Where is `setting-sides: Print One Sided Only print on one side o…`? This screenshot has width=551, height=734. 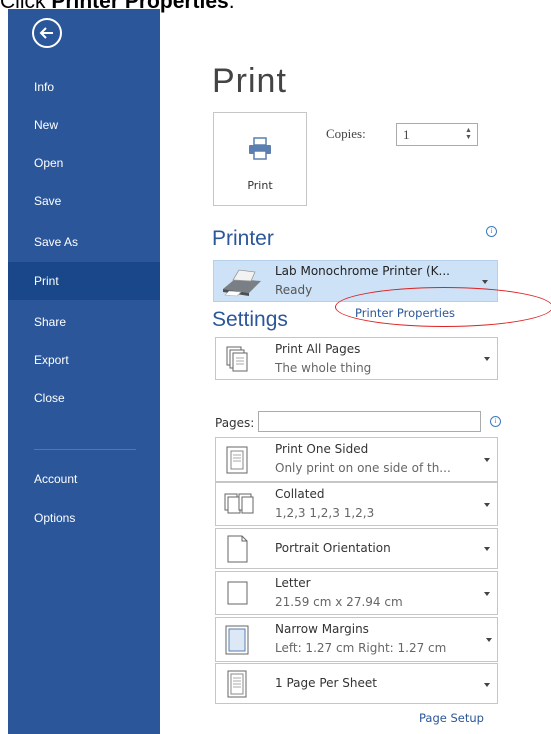 setting-sides: Print One Sided Only print on one side o… is located at coordinates (356, 459).